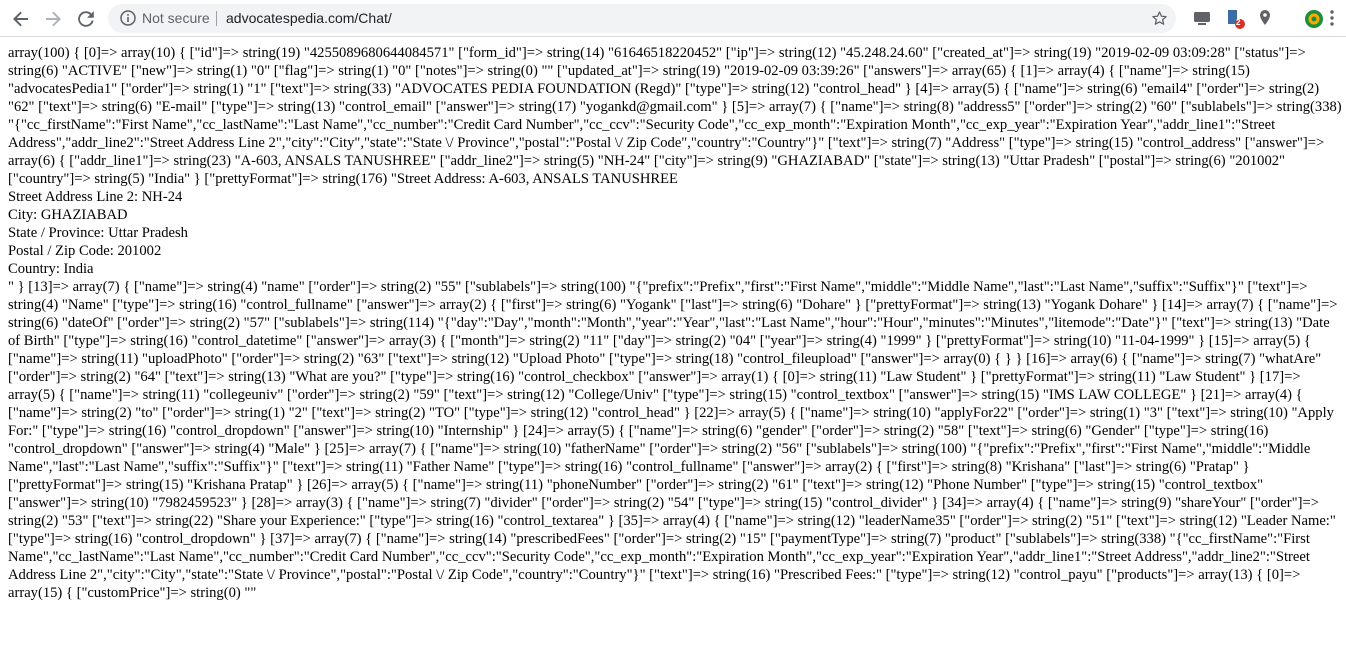 The width and height of the screenshot is (1346, 650). I want to click on extension-badge-icon: 2, so click(1235, 19).